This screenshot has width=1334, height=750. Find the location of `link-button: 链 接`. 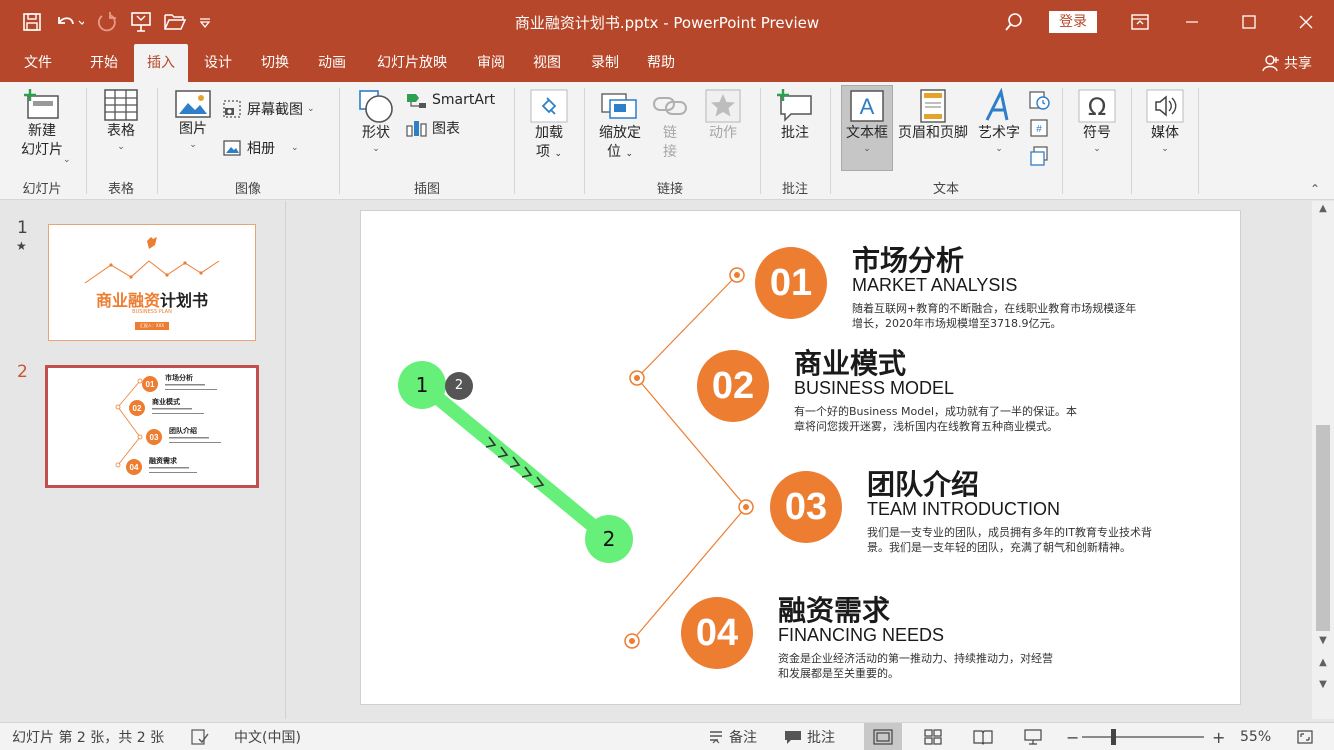

link-button: 链 接 is located at coordinates (670, 125).